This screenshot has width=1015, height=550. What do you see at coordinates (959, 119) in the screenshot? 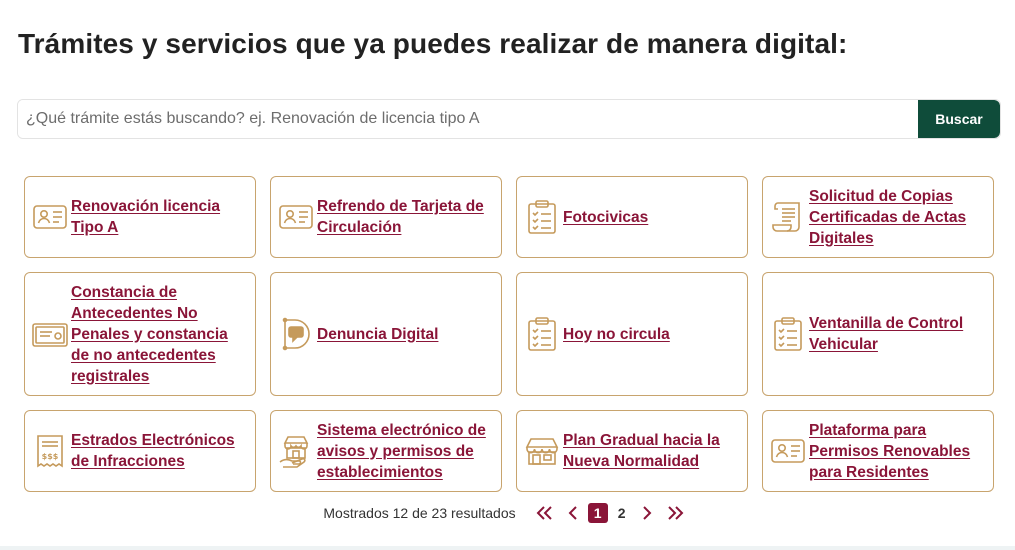
I see `search-button: Buscar` at bounding box center [959, 119].